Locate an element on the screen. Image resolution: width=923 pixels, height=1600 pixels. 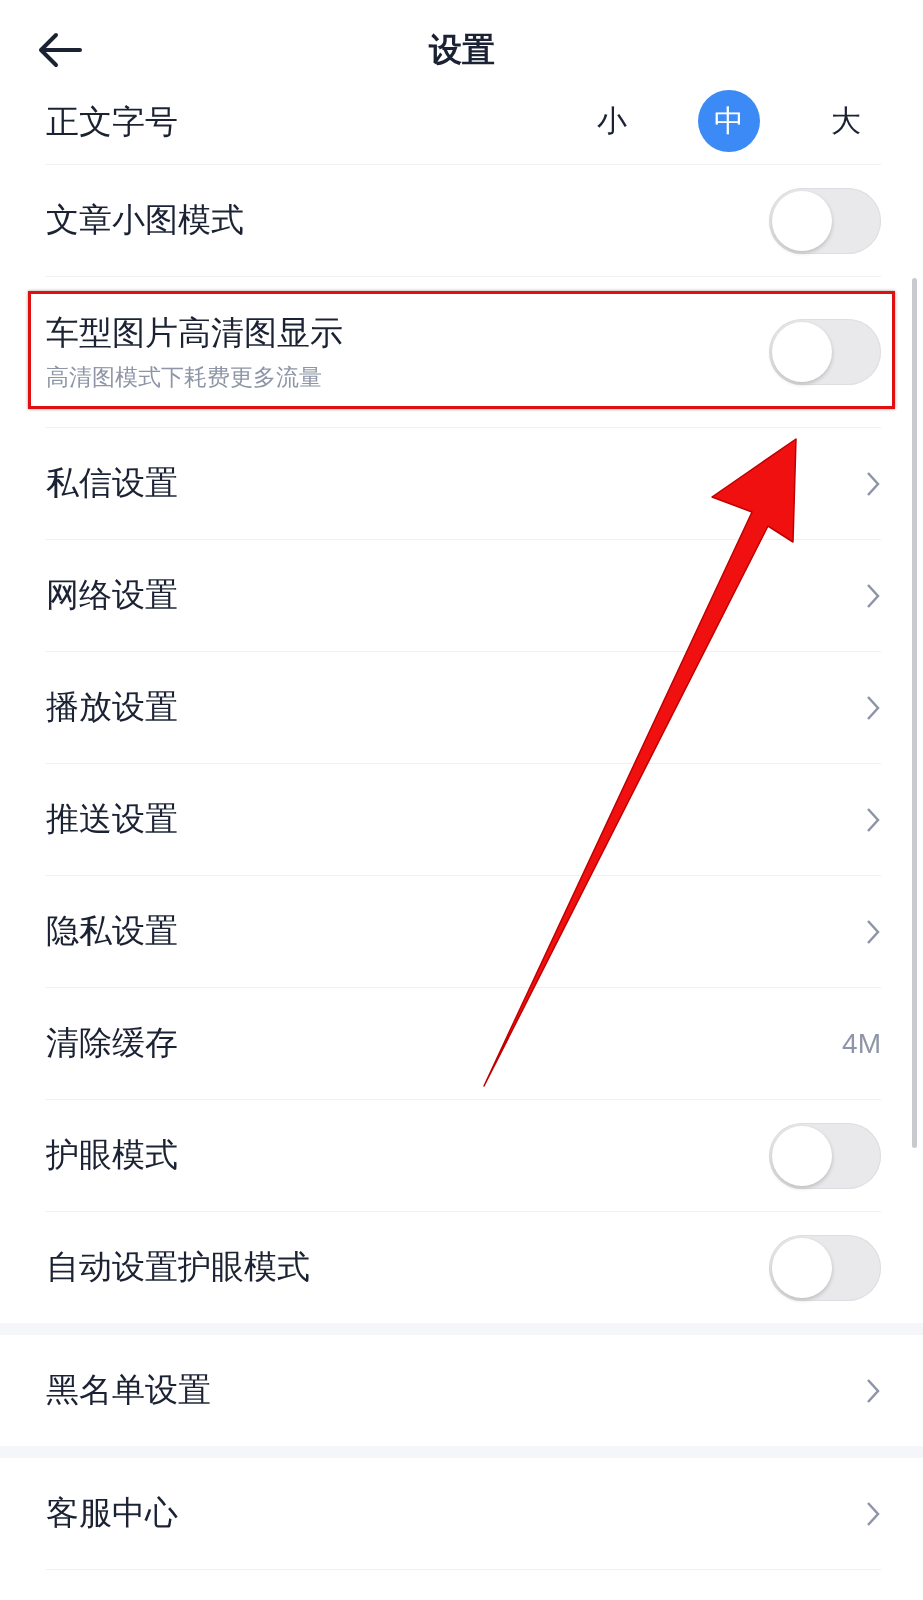
setting-description: 高清图模式下耗费更多流量 is located at coordinates (184, 377).